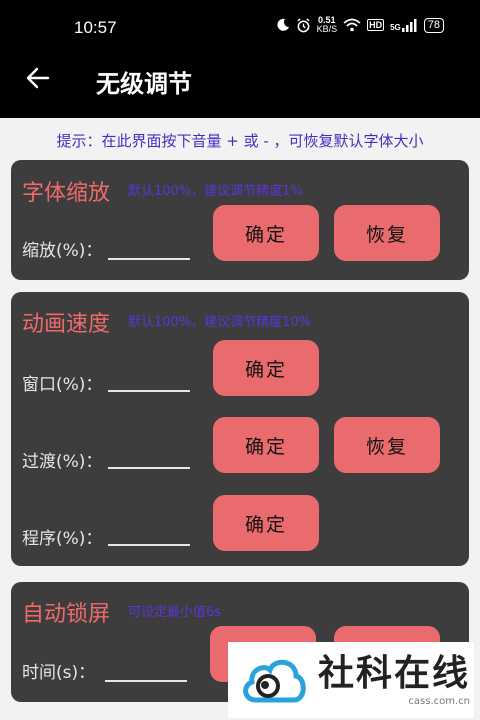 This screenshot has width=480, height=720. I want to click on hint-text: 提示：在此界面按下音量 + 或 - ，可恢复默认字体大小, so click(240, 141).